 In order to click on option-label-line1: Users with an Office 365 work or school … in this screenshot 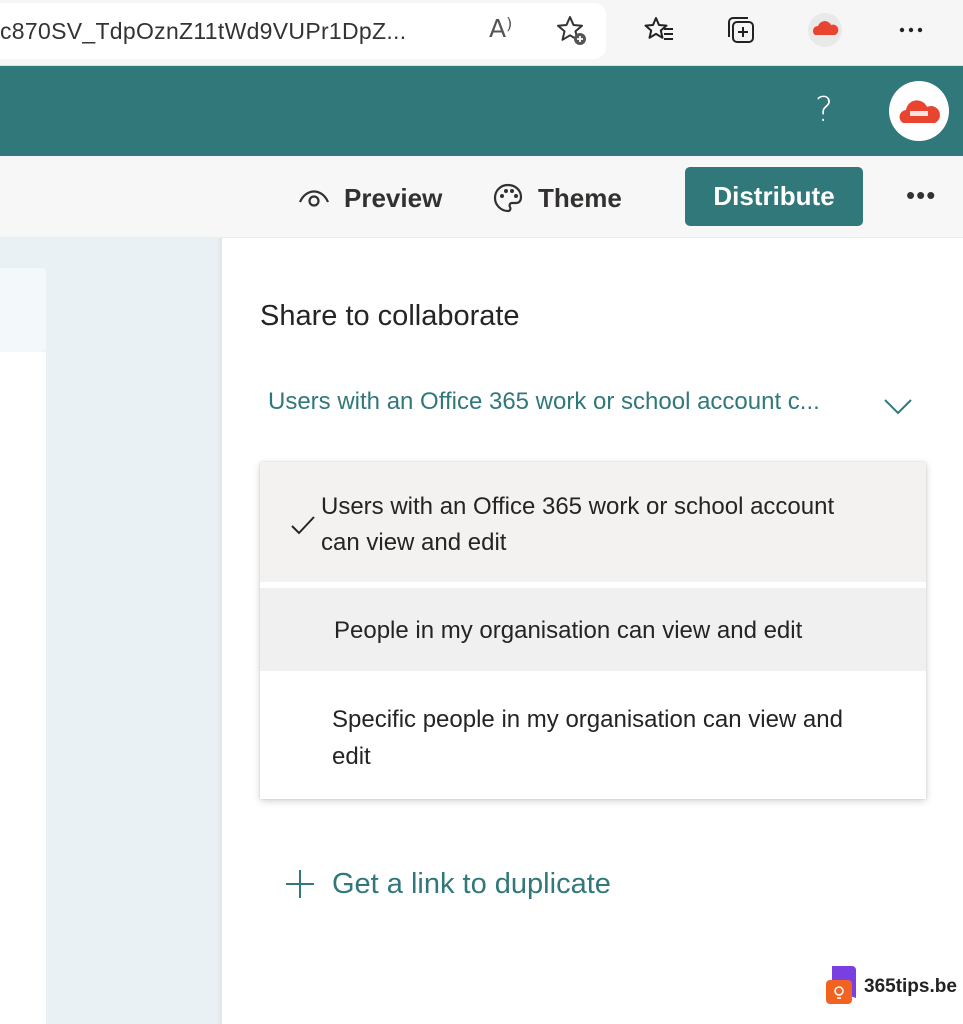, I will do `click(578, 506)`.